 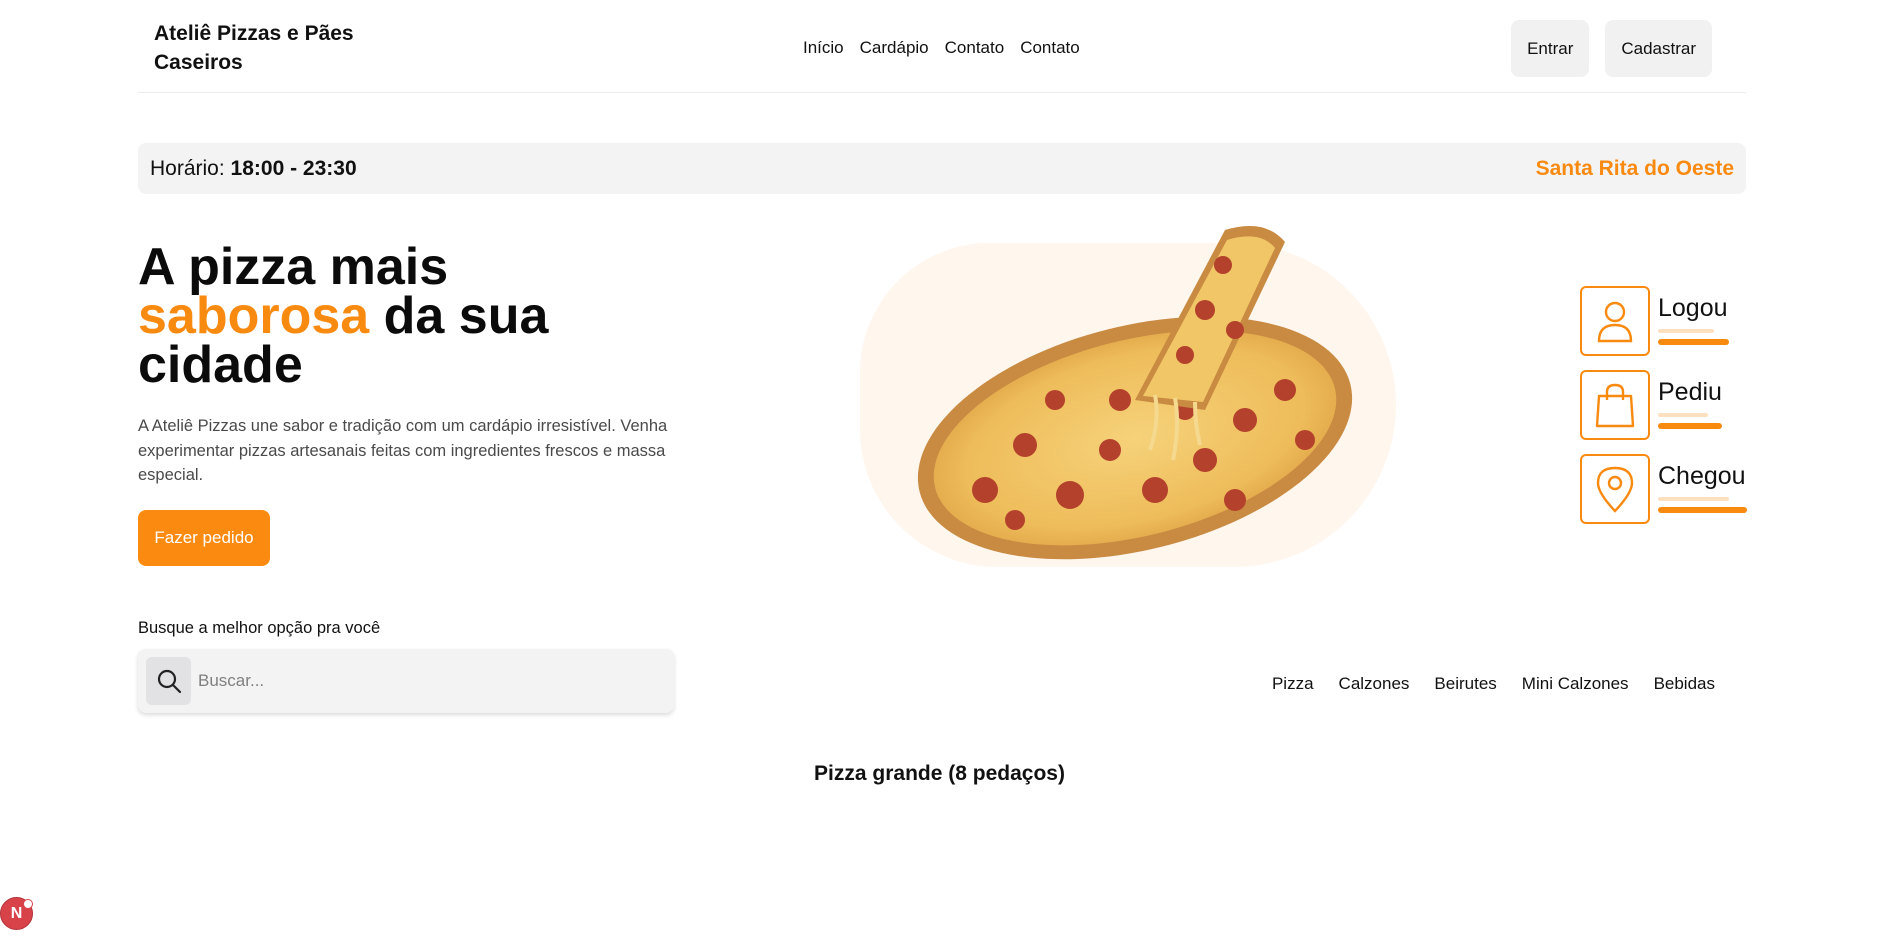 I want to click on hero-title-line2: da sua, so click(x=459, y=316).